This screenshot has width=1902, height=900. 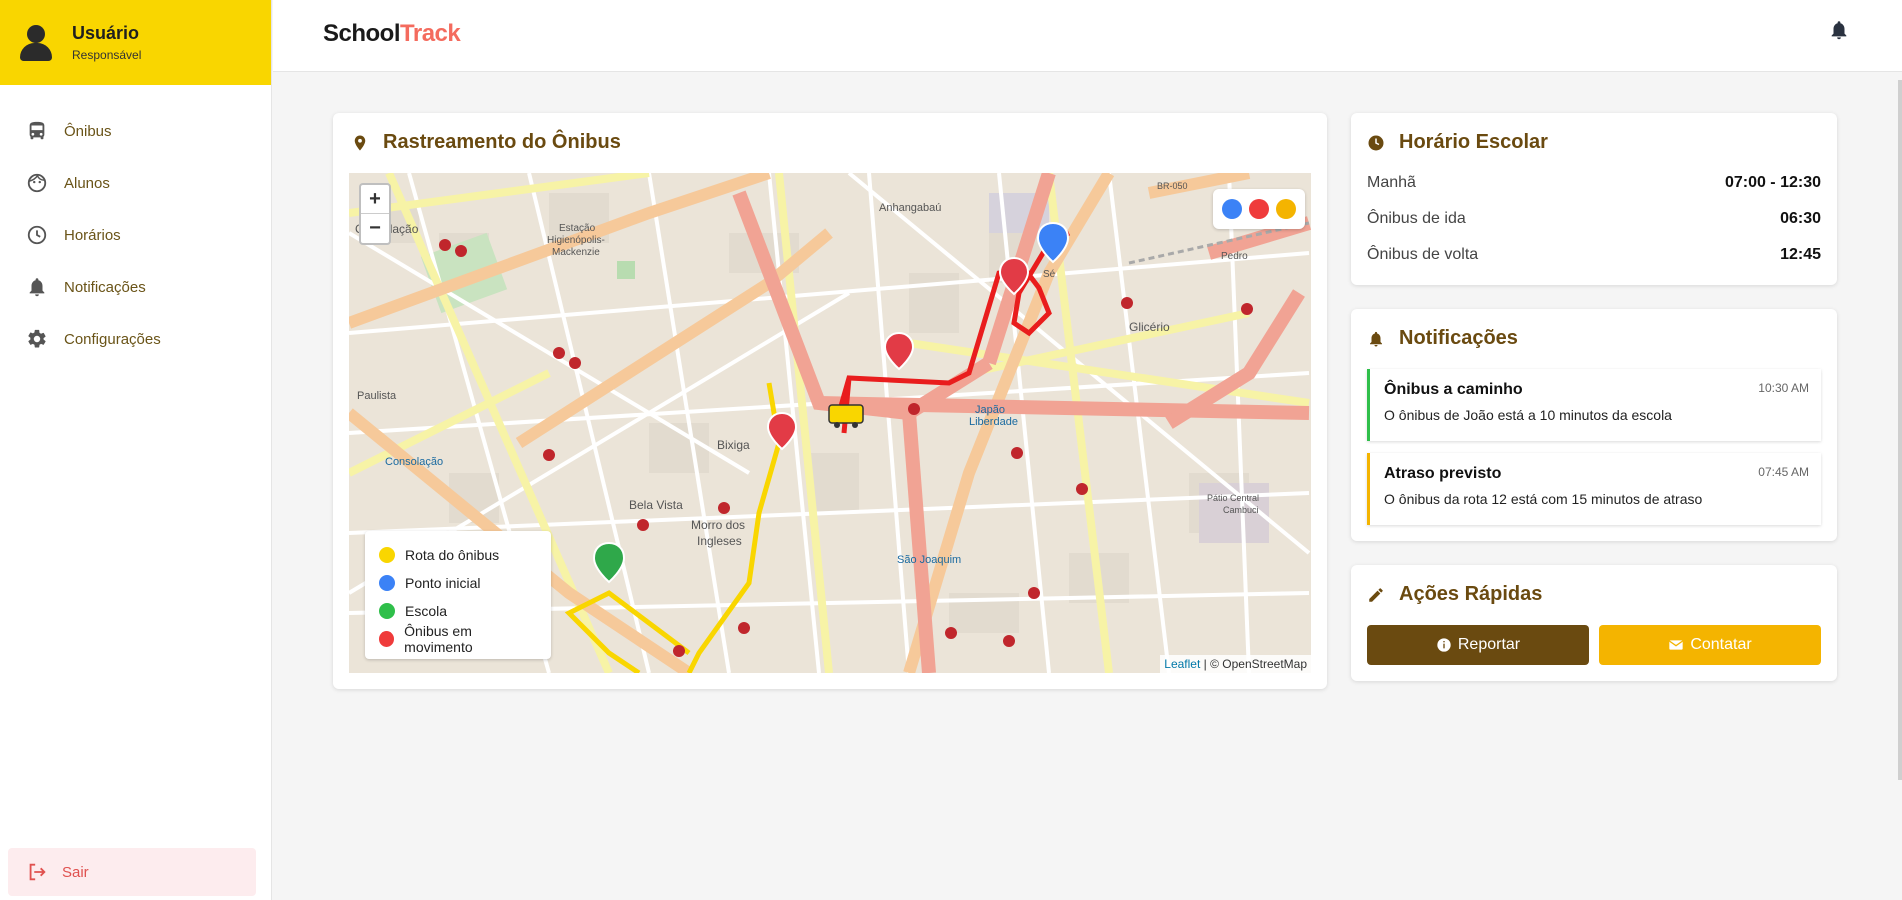 I want to click on svg-text: Anhangabaú, so click(x=910, y=208).